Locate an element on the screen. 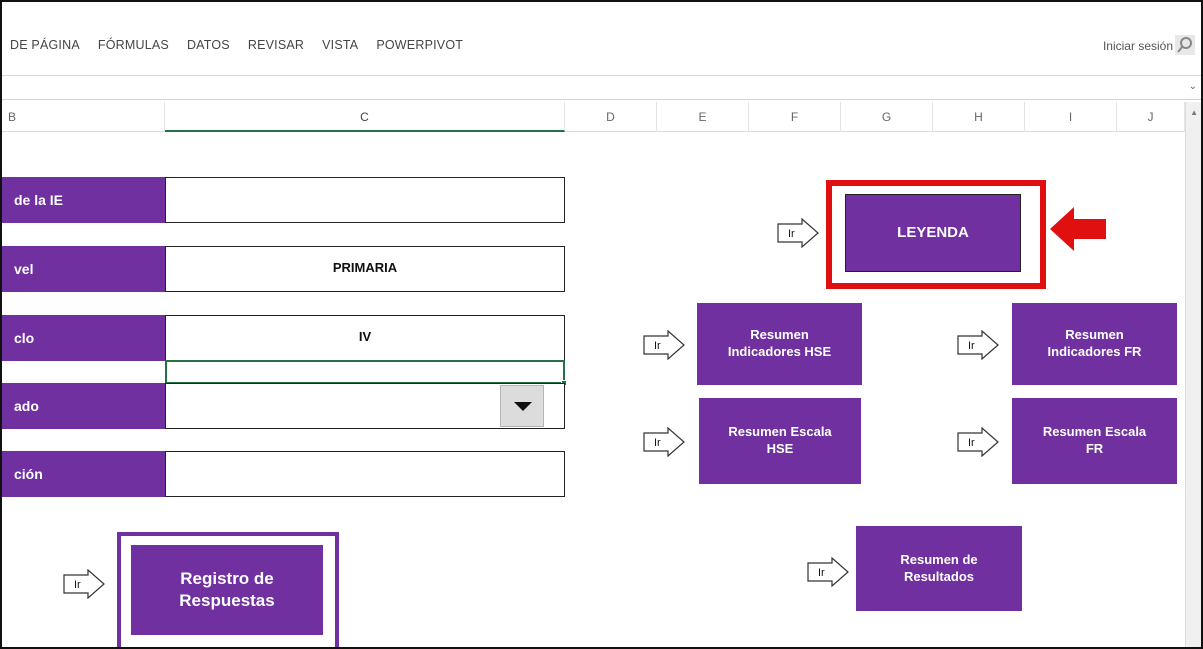 This screenshot has width=1203, height=649. sign-in-link: Iniciar sesión is located at coordinates (1138, 46).